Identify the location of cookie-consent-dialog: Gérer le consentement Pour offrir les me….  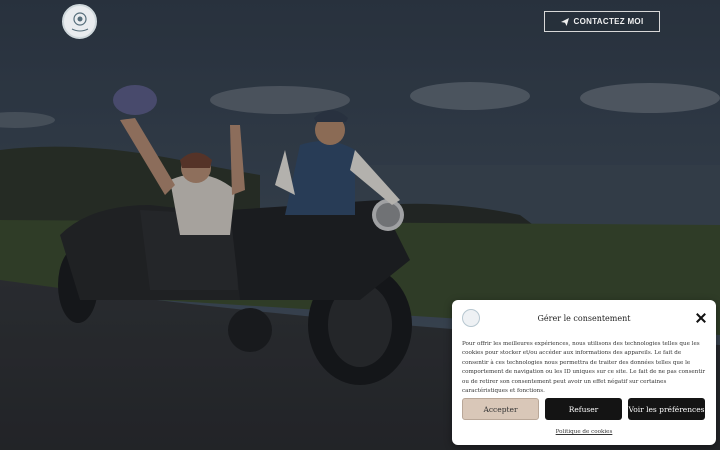
(584, 372).